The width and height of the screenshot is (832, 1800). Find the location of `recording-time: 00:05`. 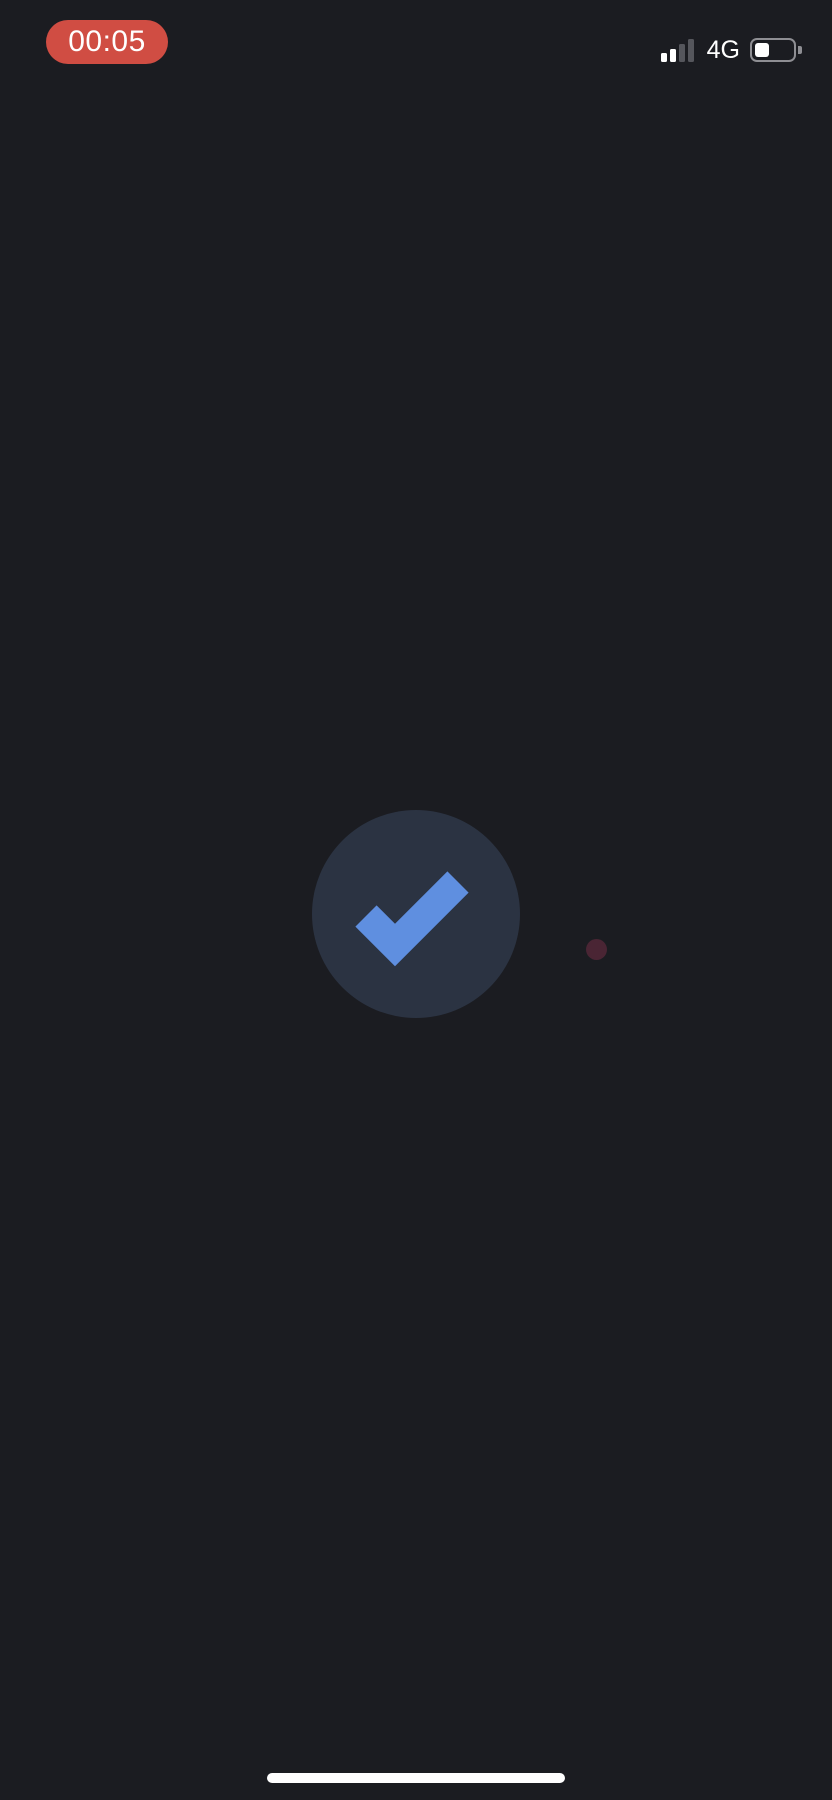

recording-time: 00:05 is located at coordinates (107, 41).